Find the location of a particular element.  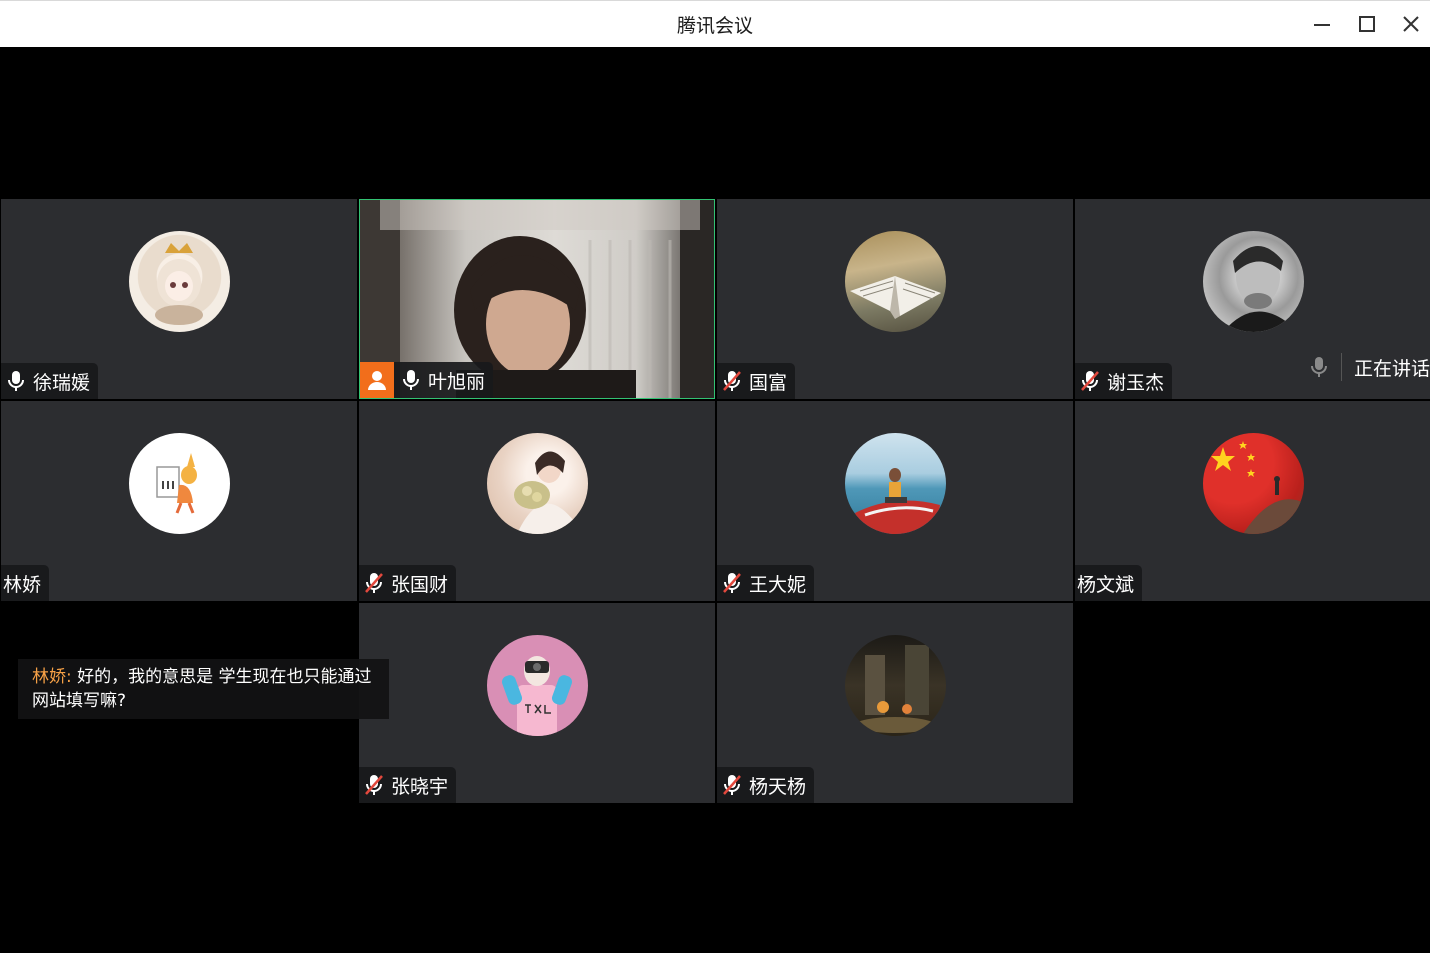

participant-tile-active-speaker: 叶旭丽 is located at coordinates (537, 299).